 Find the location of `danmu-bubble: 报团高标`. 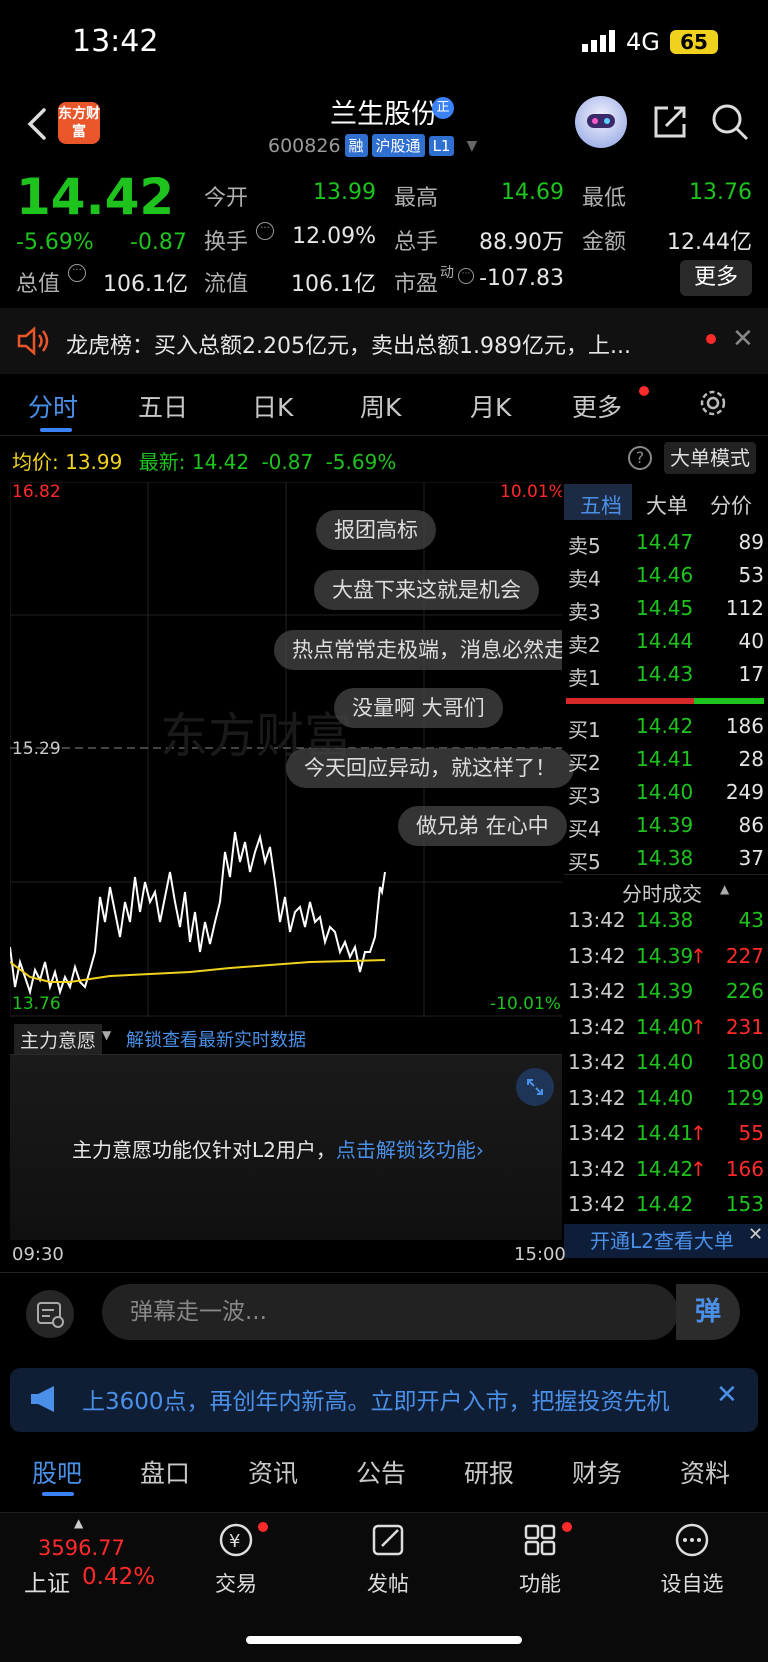

danmu-bubble: 报团高标 is located at coordinates (376, 530).